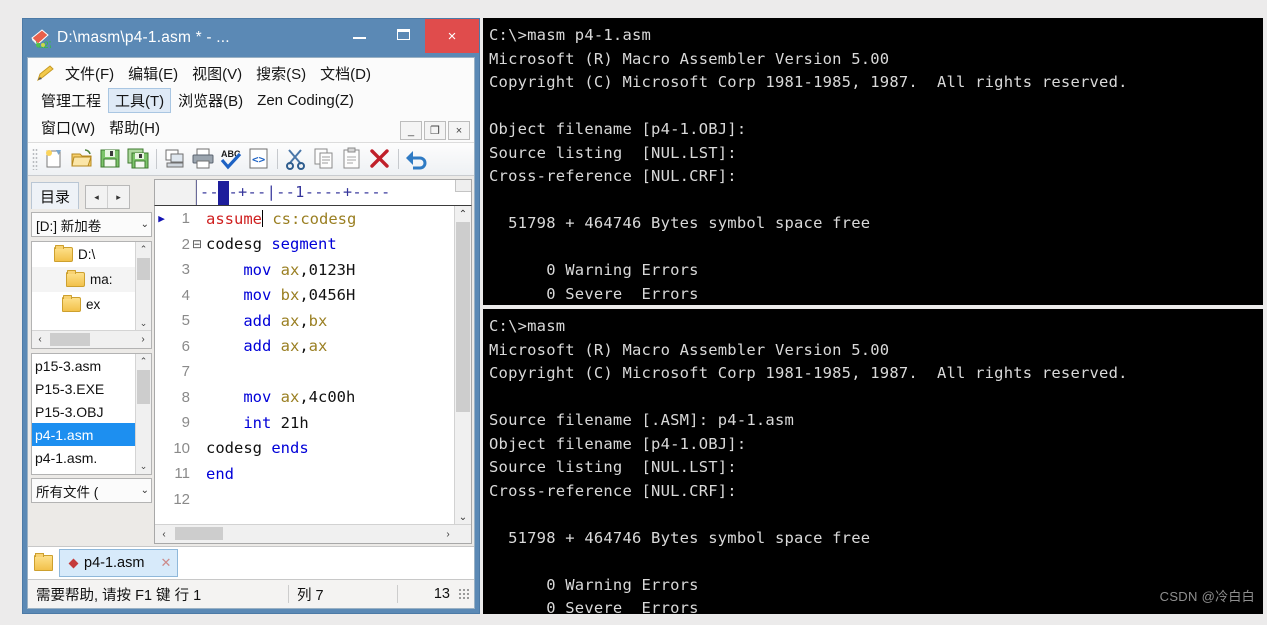 The height and width of the screenshot is (625, 1267). I want to click on folder-tree-vscrollbar: ⌃ ⌄, so click(143, 286).